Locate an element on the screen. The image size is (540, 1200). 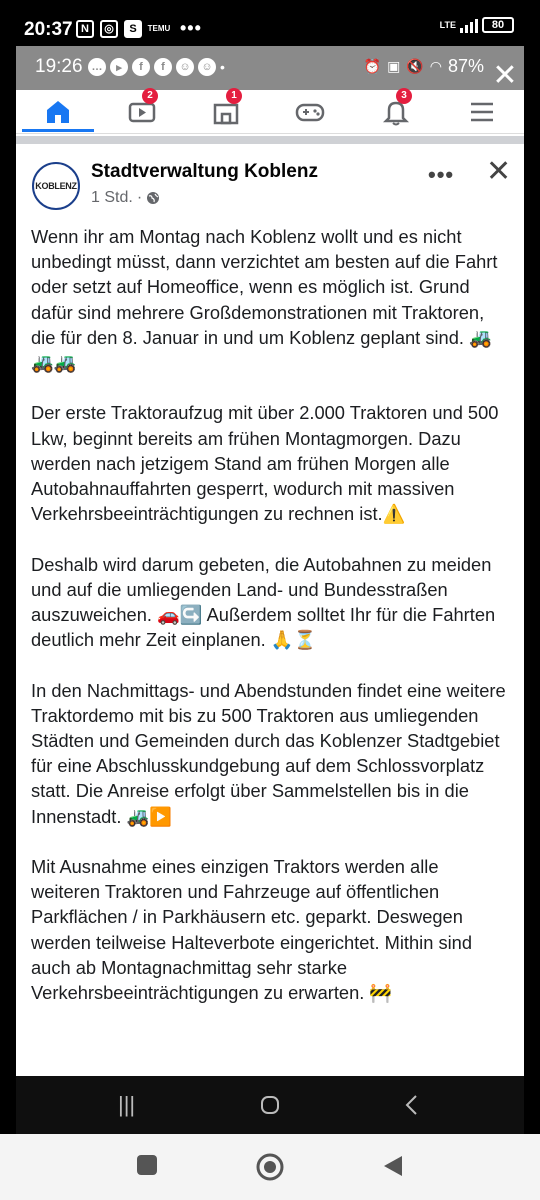
home-circle-icon is located at coordinates (270, 1105).